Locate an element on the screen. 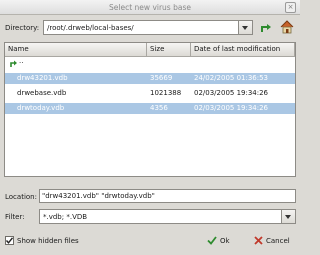  column-header-size: Size is located at coordinates (169, 50).